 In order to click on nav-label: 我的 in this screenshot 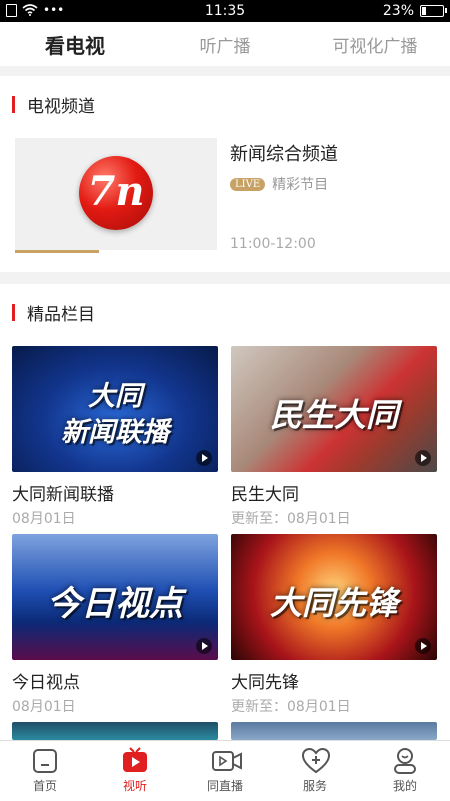, I will do `click(404, 786)`.